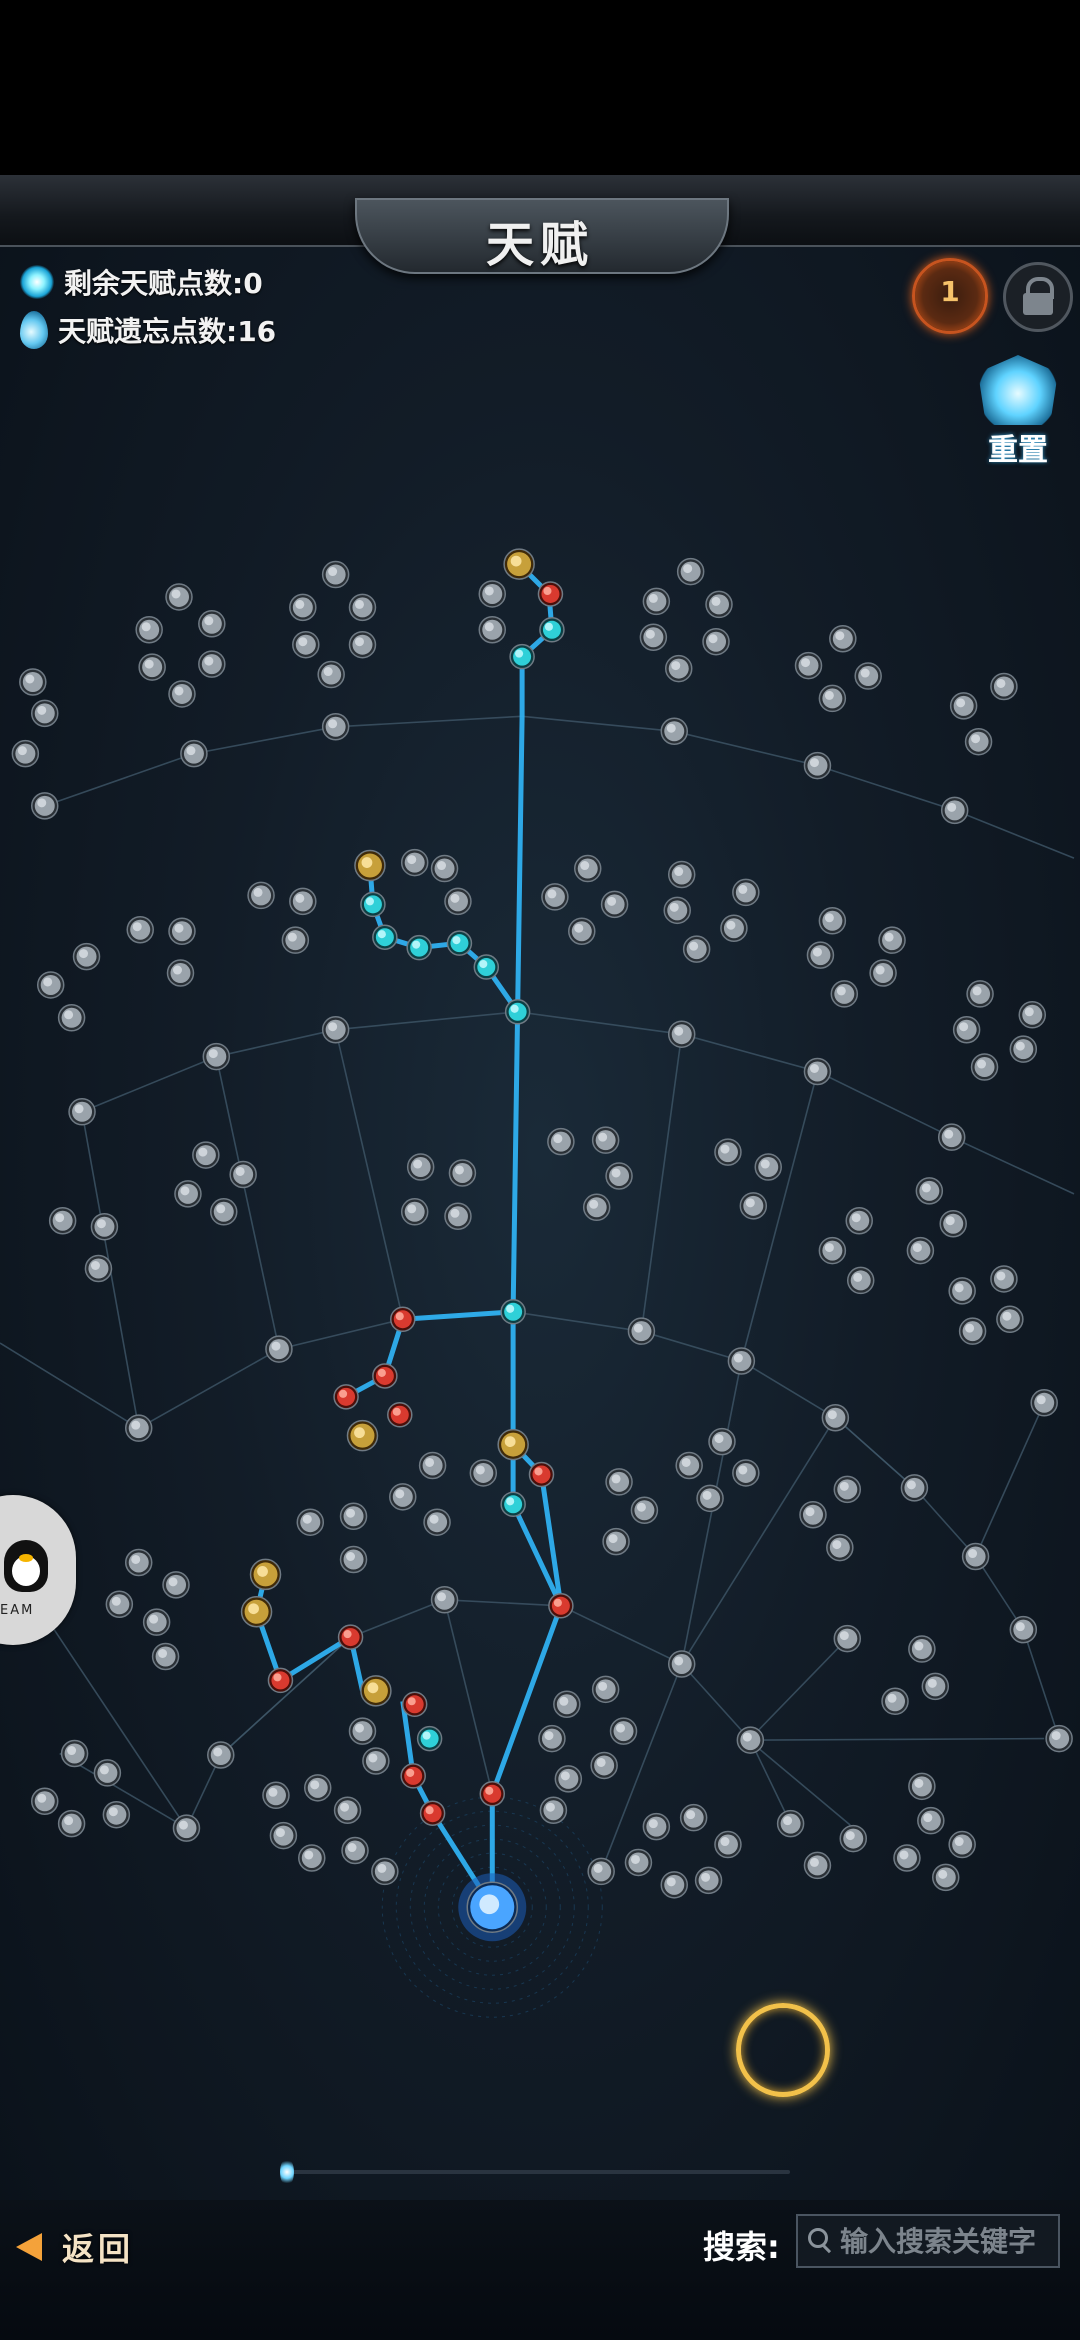 This screenshot has height=2340, width=1080. Describe the element at coordinates (87, 2247) in the screenshot. I see `back-button: 返回` at that location.